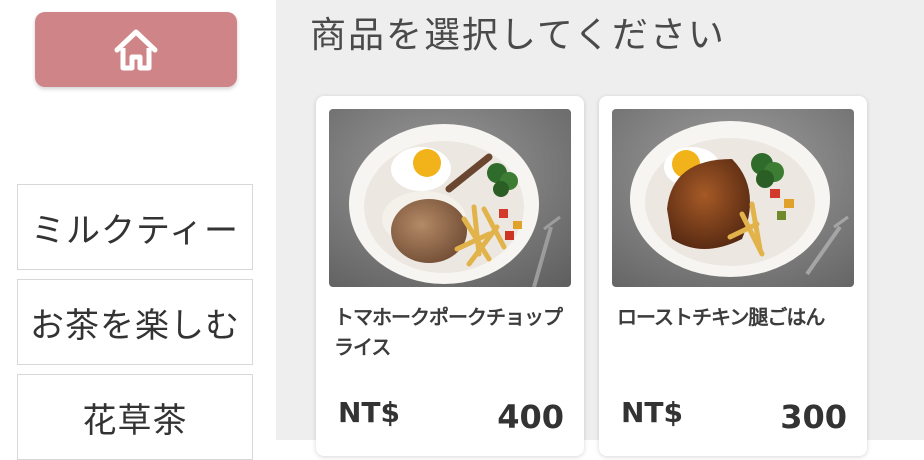 The height and width of the screenshot is (460, 924). What do you see at coordinates (721, 317) in the screenshot?
I see `product-name: ローストチキン腿ごはん` at bounding box center [721, 317].